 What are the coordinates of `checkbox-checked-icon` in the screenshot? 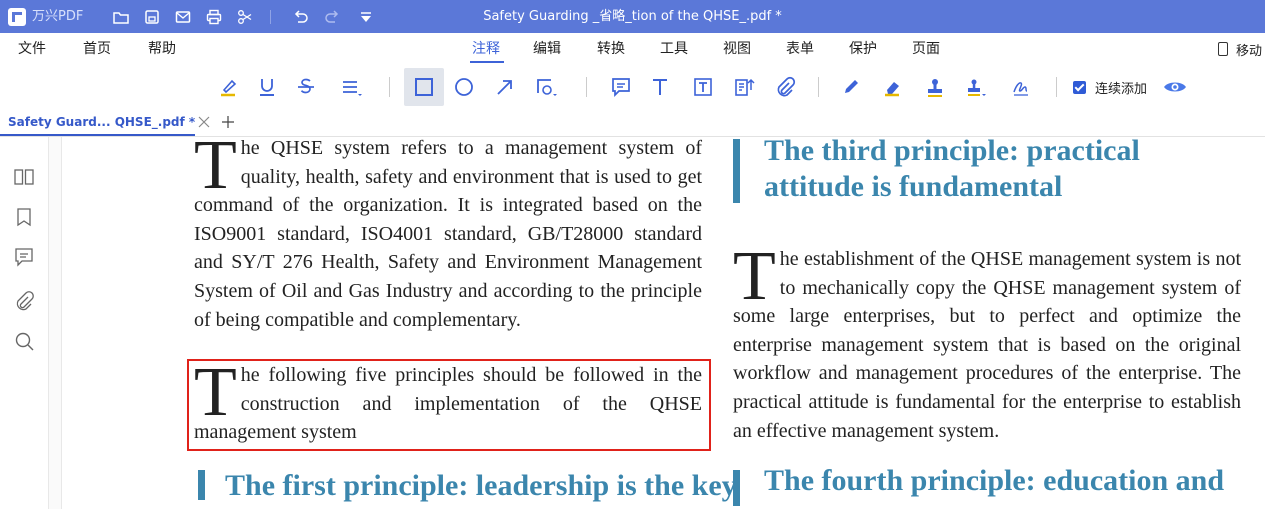 It's located at (1079, 87).